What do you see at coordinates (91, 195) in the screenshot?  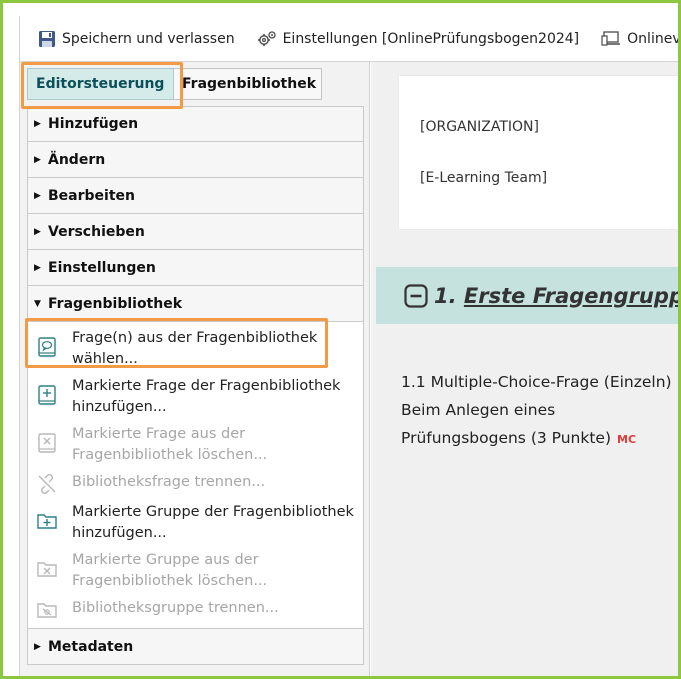 I see `section-label: Bearbeiten` at bounding box center [91, 195].